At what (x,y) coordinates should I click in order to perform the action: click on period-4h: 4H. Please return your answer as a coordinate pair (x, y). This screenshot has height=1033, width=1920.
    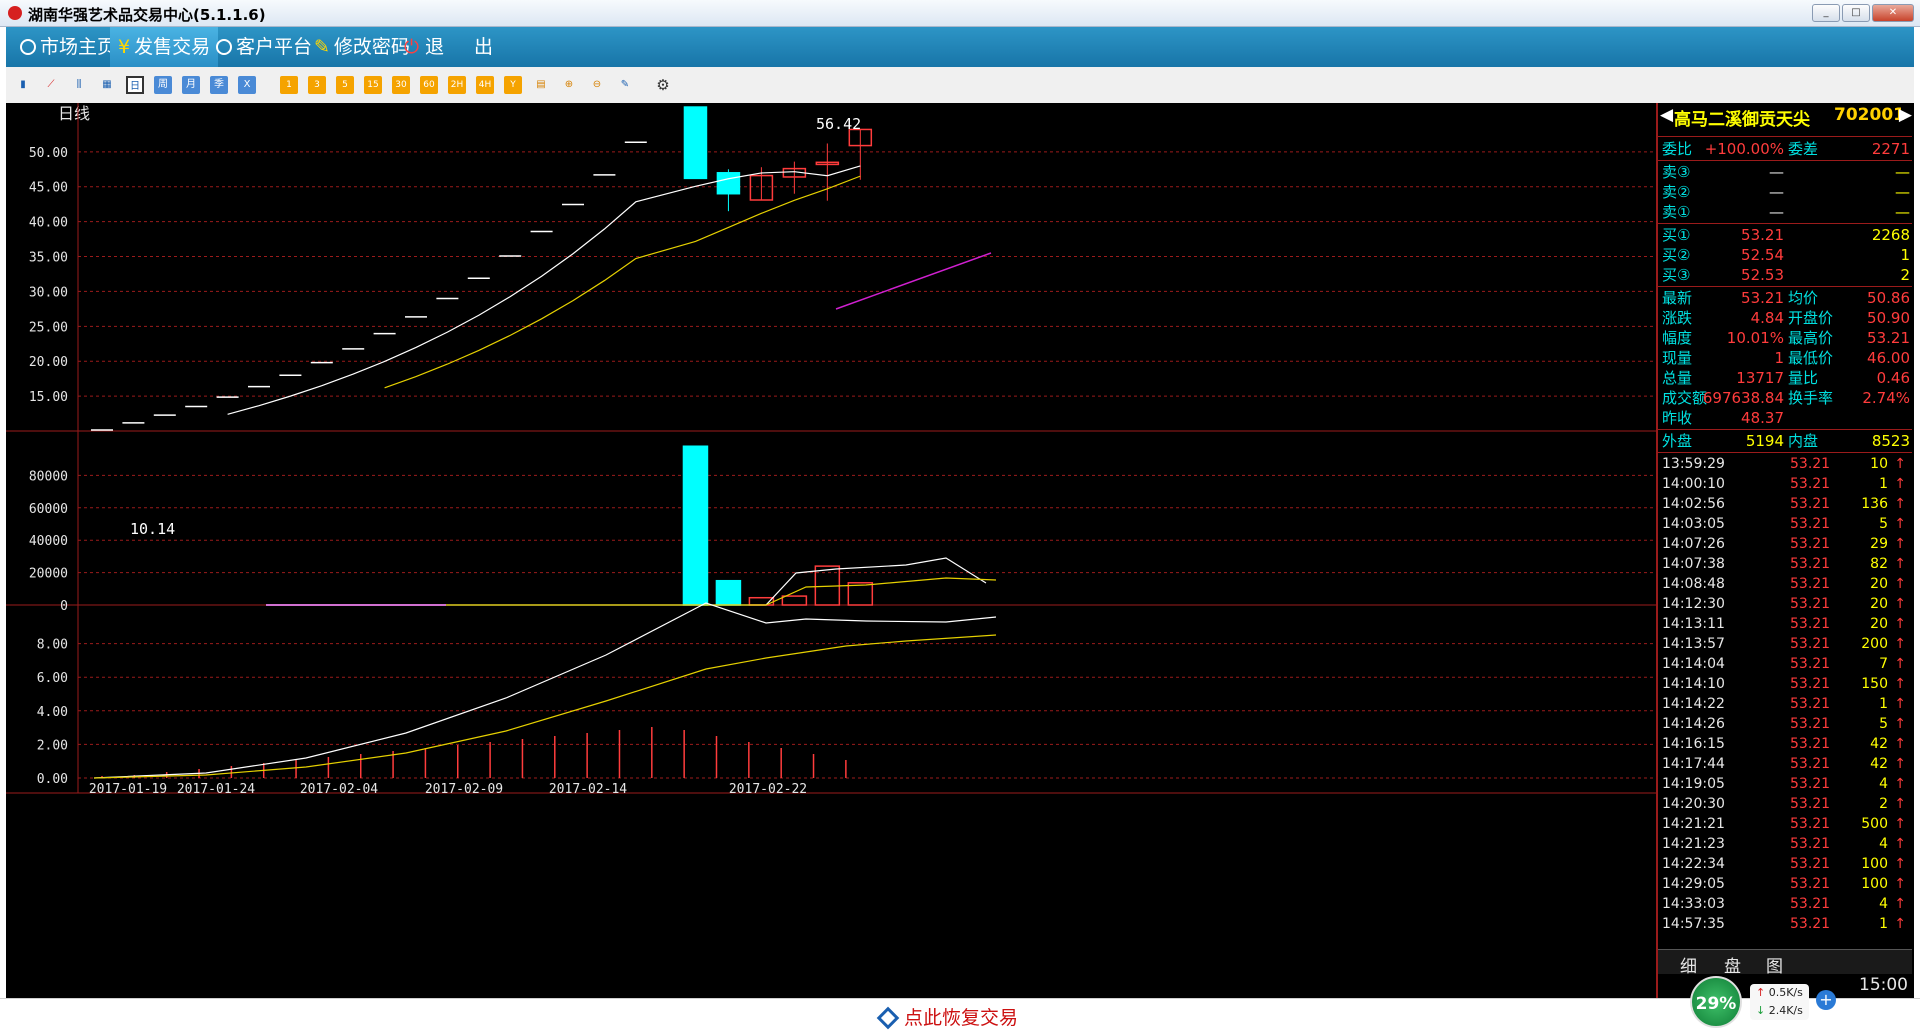
    Looking at the image, I should click on (485, 85).